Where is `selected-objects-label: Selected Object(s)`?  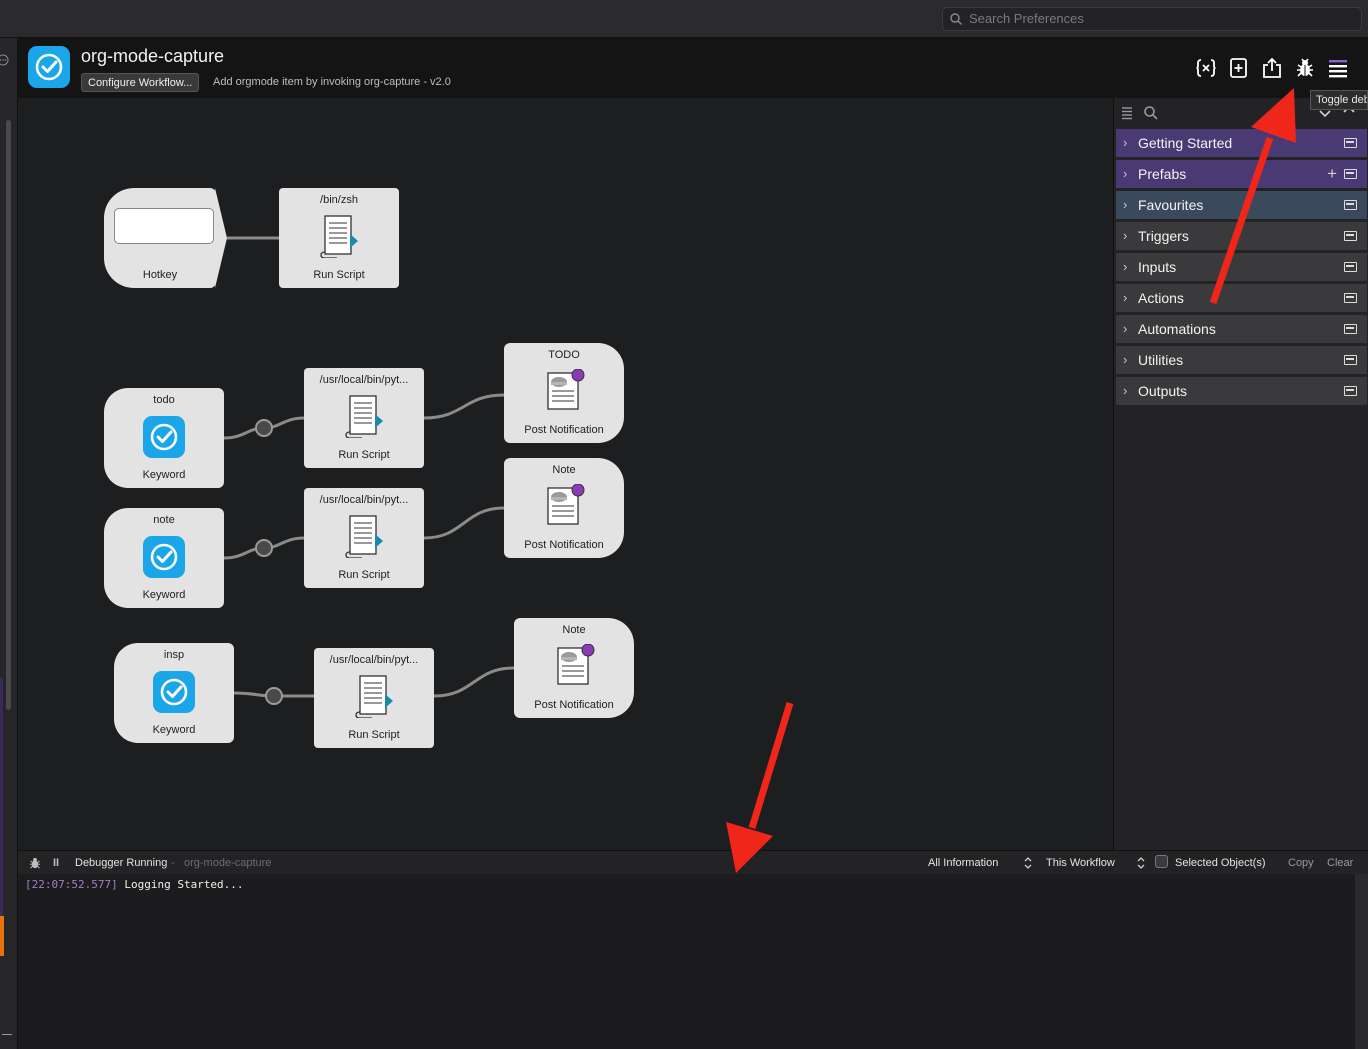 selected-objects-label: Selected Object(s) is located at coordinates (1220, 863).